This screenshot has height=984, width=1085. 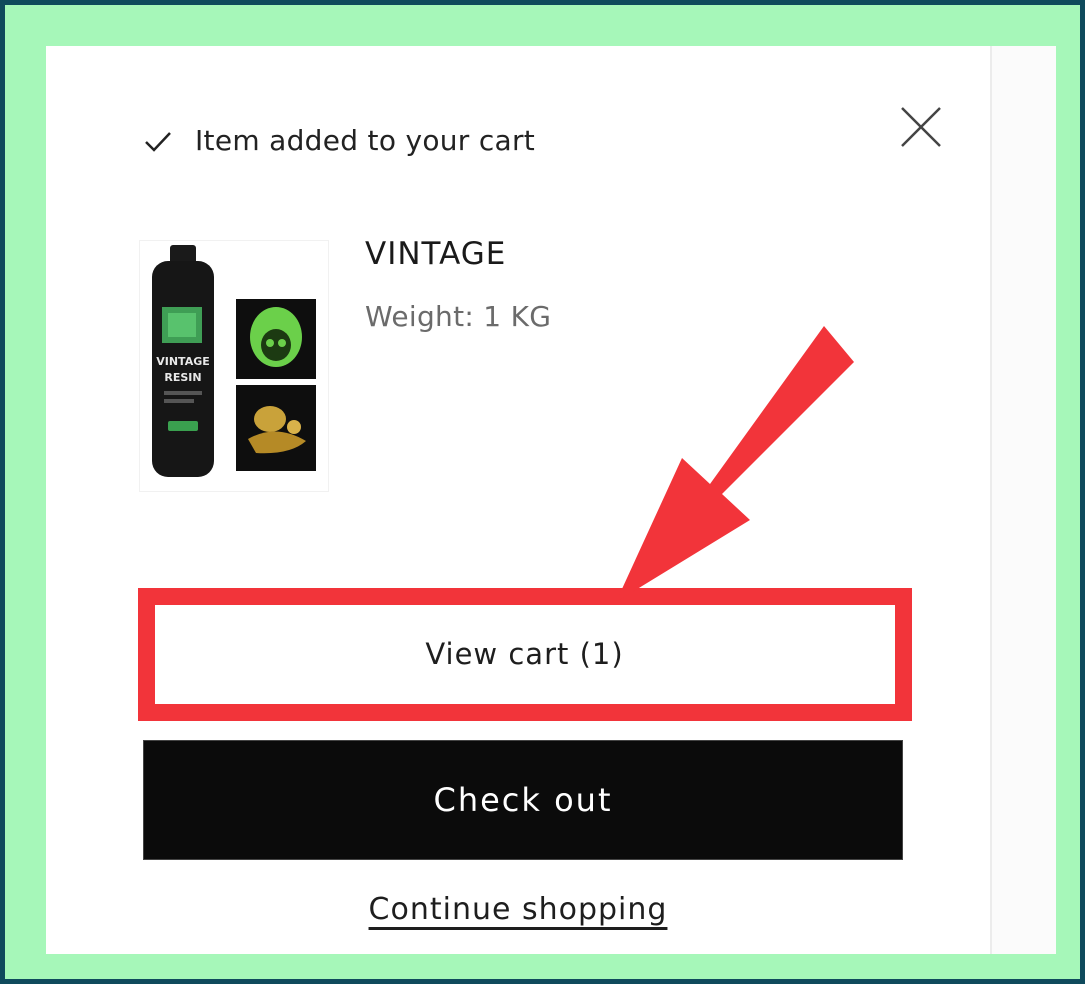 I want to click on close-icon, so click(x=921, y=127).